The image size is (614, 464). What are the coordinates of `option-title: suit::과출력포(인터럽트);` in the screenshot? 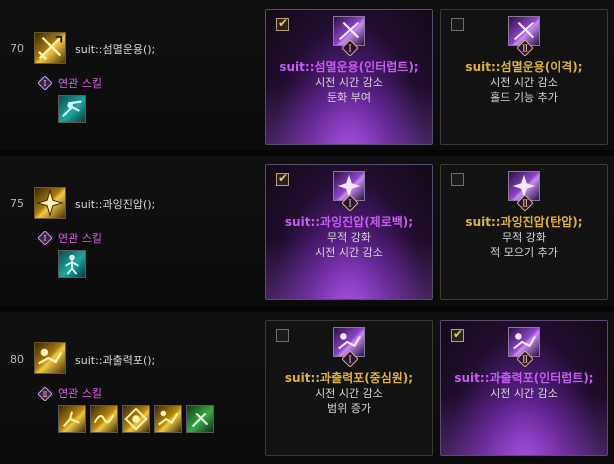 It's located at (524, 378).